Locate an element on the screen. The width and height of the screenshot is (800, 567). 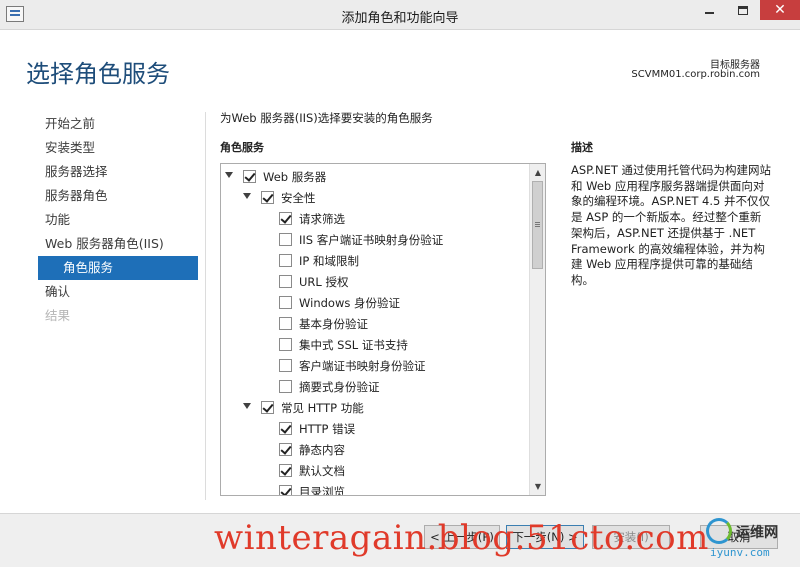
tree-row: HTTP 错误 is located at coordinates (375, 428).